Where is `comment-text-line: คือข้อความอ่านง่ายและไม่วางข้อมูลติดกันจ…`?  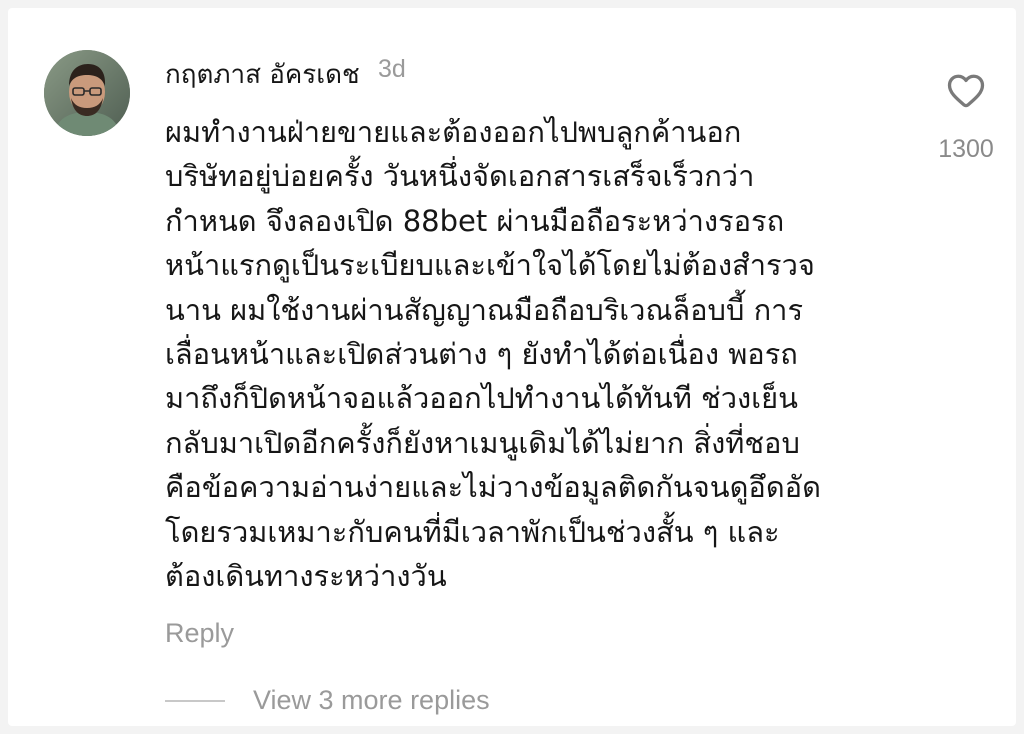
comment-text-line: คือข้อความอ่านง่ายและไม่วางข้อมูลติดกันจ… is located at coordinates (493, 487).